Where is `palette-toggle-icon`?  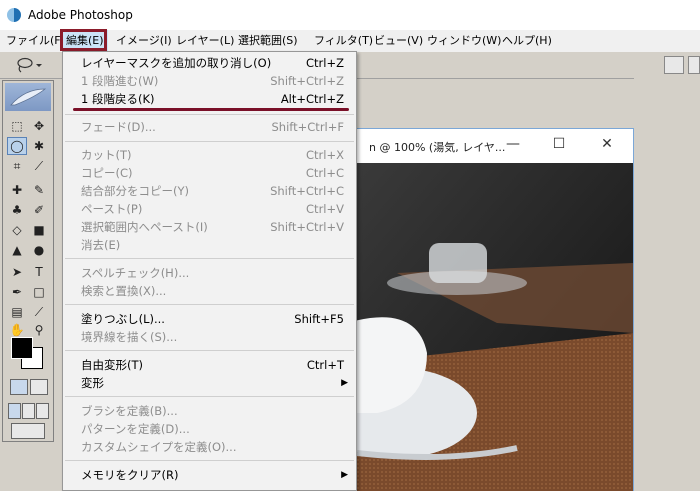 palette-toggle-icon is located at coordinates (694, 65).